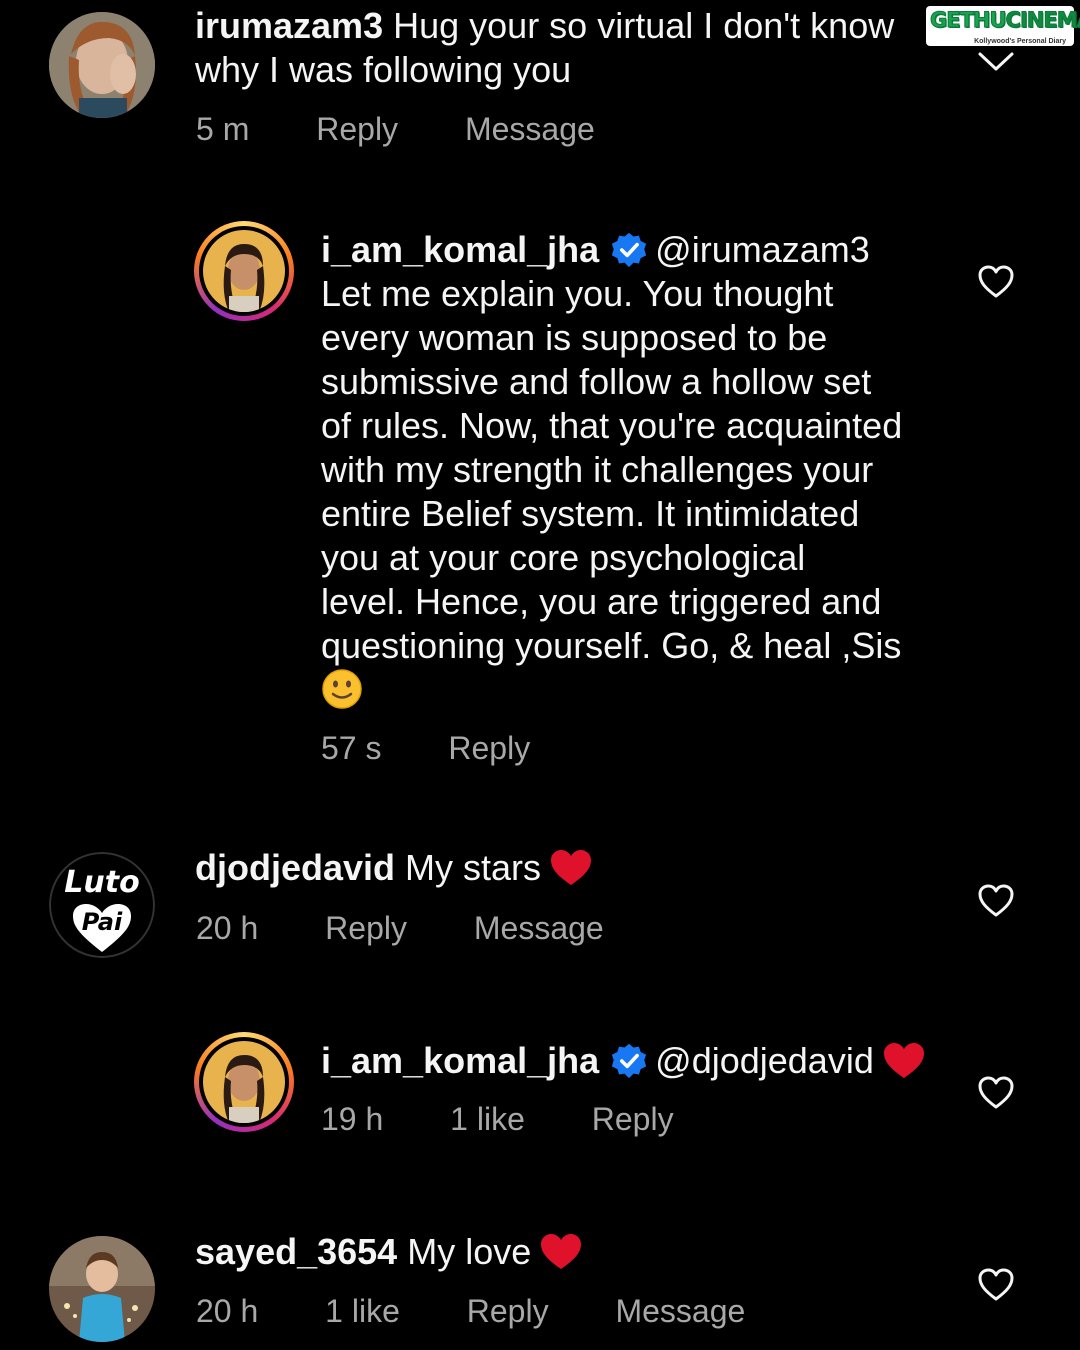 This screenshot has height=1350, width=1080. I want to click on comment-text: My stars, so click(473, 867).